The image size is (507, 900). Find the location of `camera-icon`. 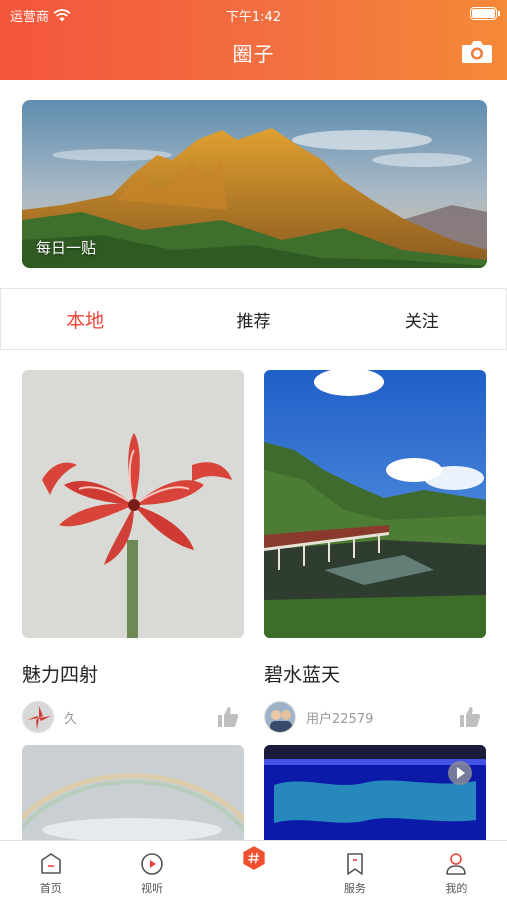

camera-icon is located at coordinates (477, 51).